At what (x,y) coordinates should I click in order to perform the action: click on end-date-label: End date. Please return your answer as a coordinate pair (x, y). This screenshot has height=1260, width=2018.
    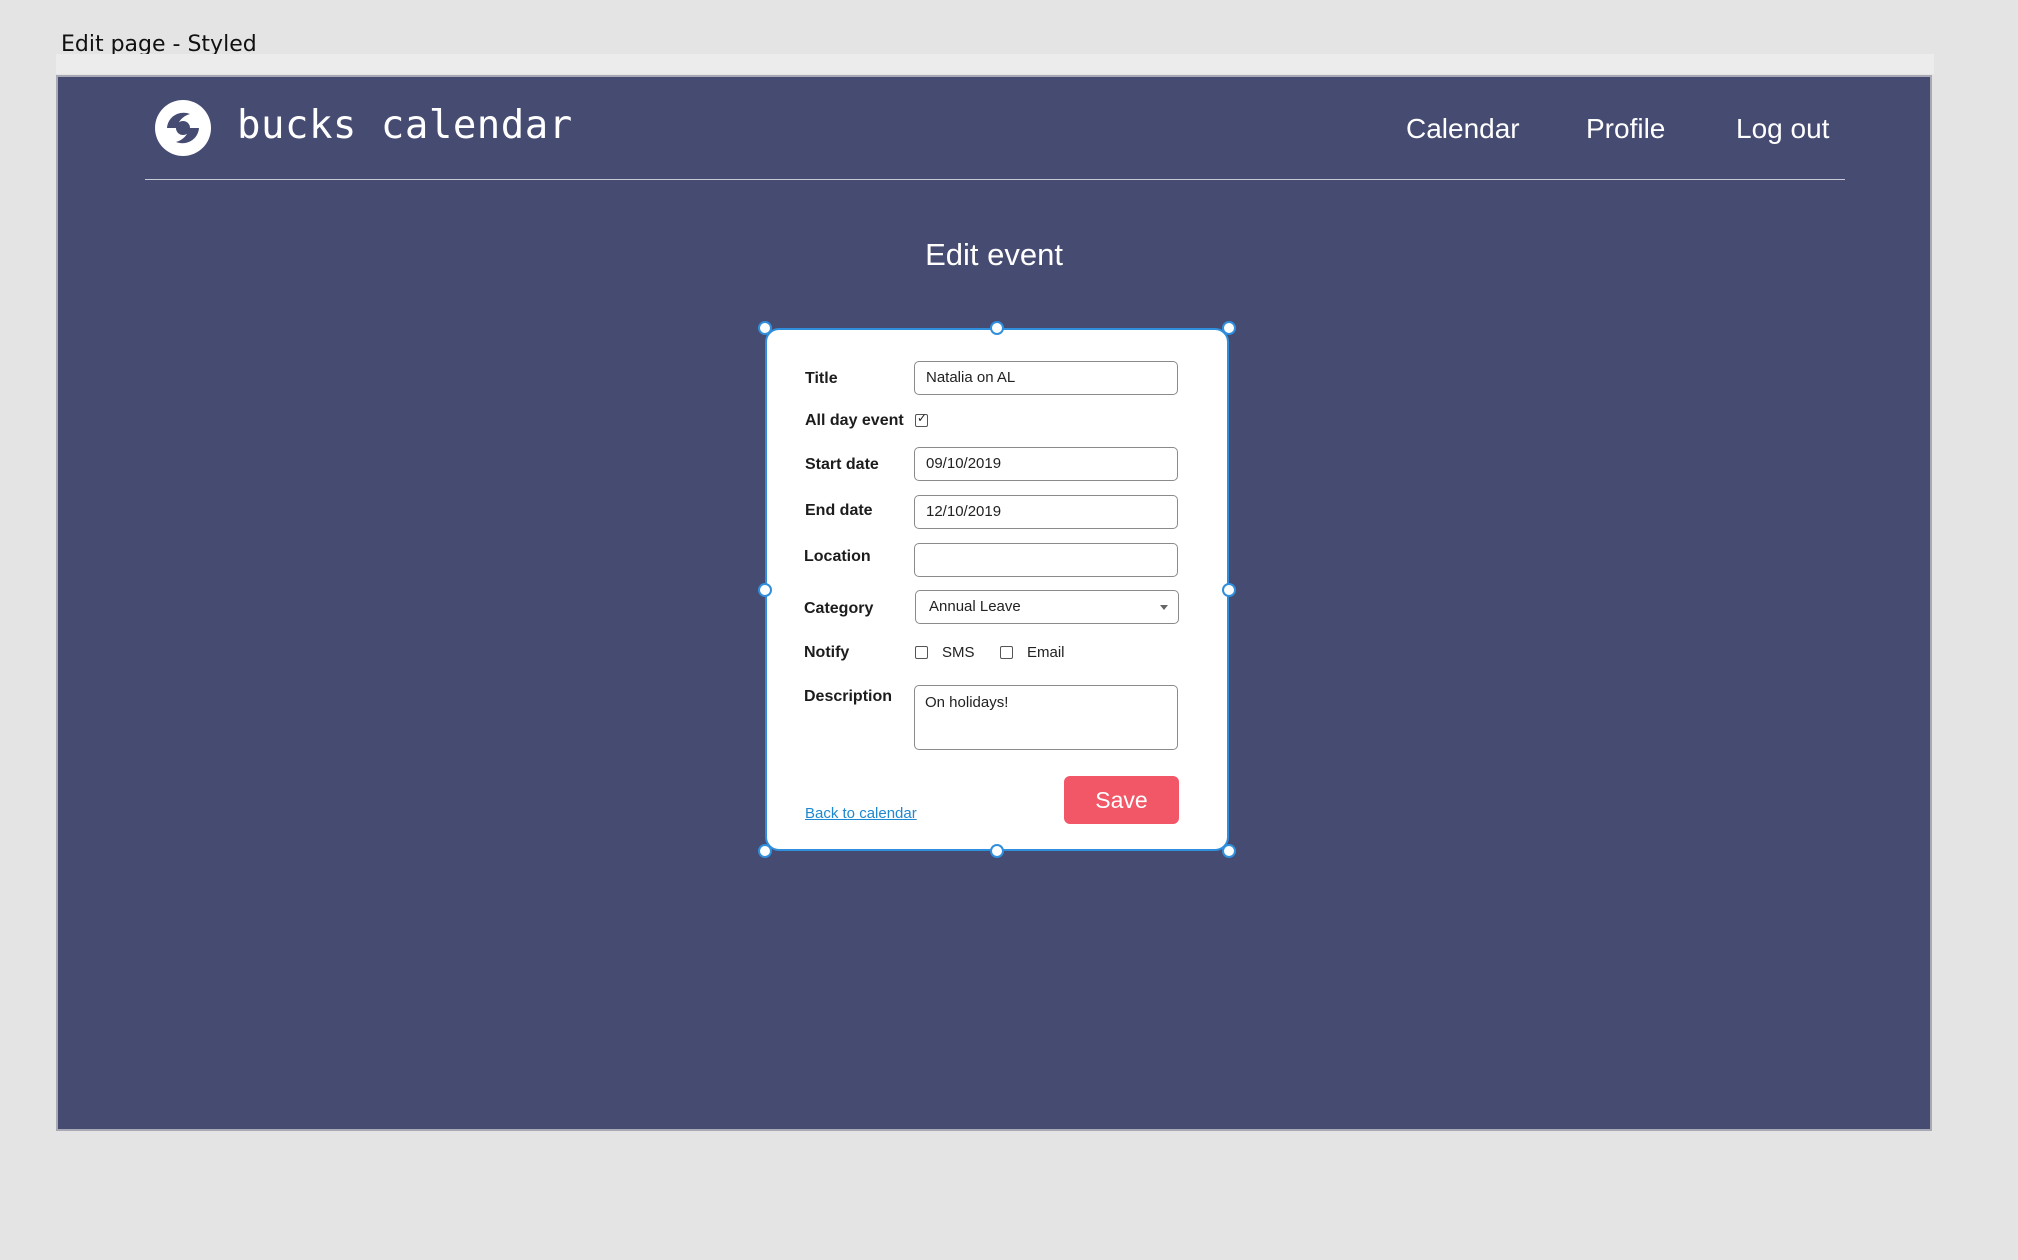
    Looking at the image, I should click on (839, 510).